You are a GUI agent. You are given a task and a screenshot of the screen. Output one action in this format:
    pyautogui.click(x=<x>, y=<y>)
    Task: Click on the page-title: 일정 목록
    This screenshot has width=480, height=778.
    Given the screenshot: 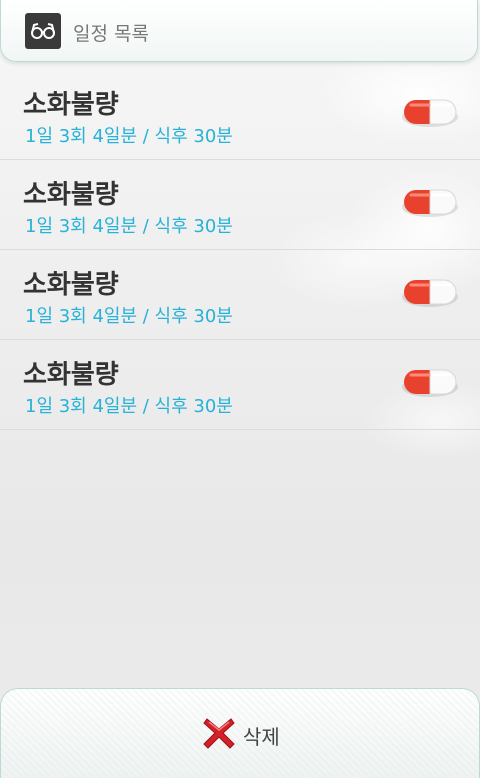 What is the action you would take?
    pyautogui.click(x=111, y=34)
    